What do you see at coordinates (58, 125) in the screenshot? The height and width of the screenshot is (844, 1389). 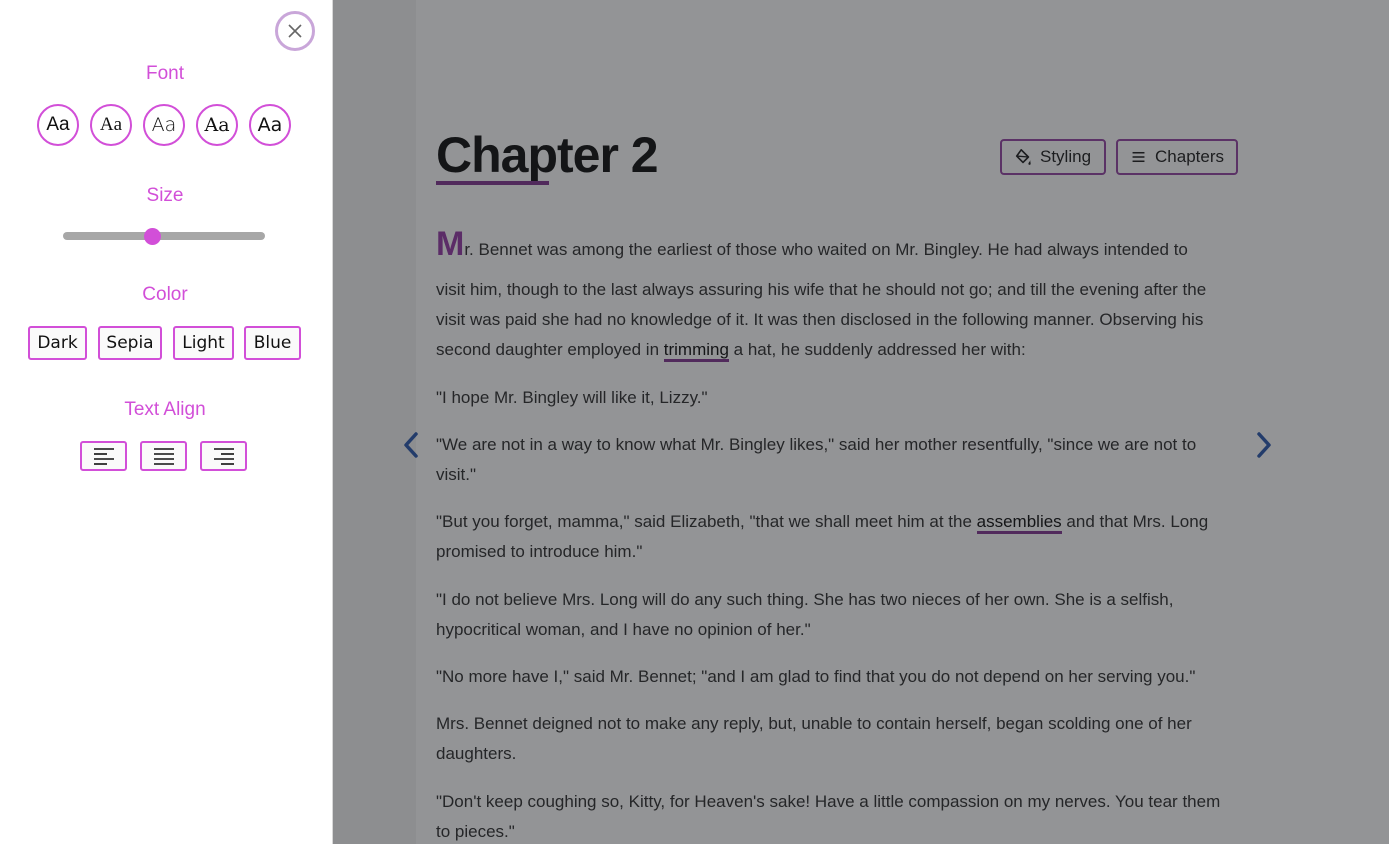 I see `font-option-sans: Aa` at bounding box center [58, 125].